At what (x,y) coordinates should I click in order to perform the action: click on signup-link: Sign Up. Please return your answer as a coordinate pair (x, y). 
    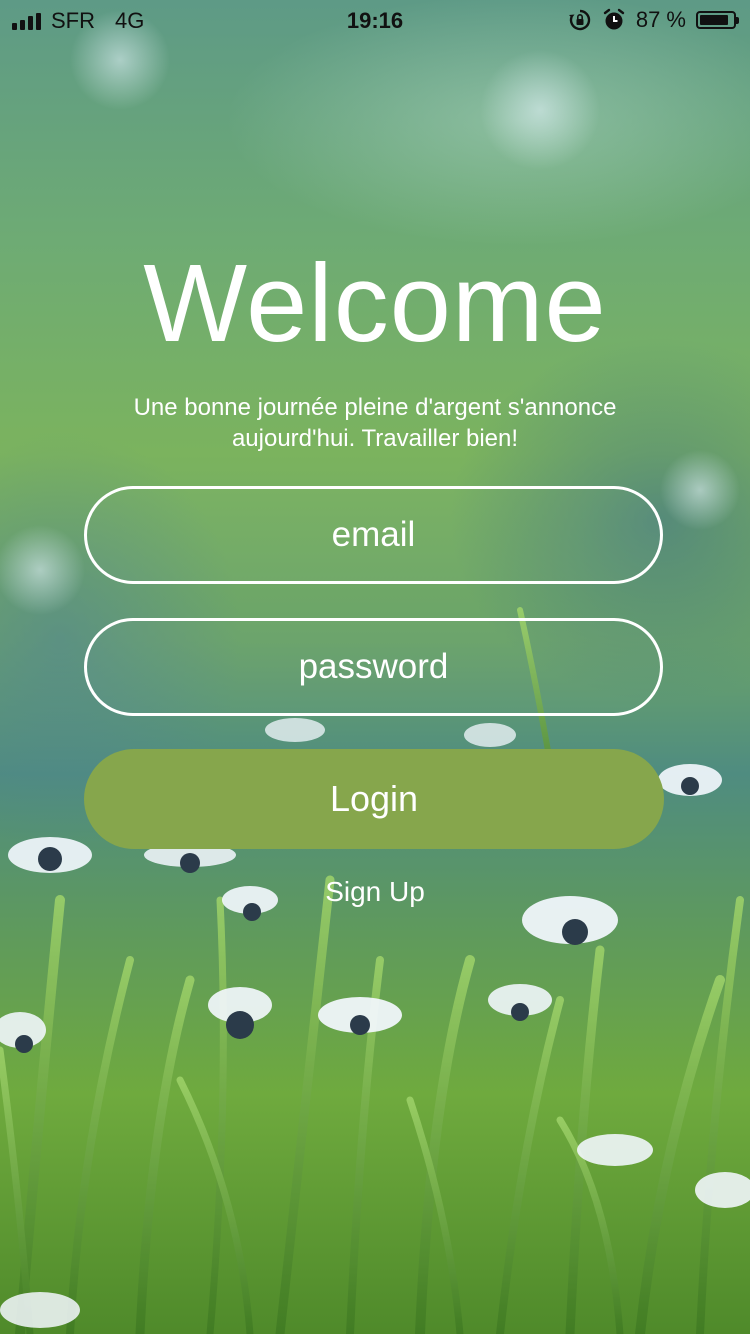
    Looking at the image, I should click on (375, 892).